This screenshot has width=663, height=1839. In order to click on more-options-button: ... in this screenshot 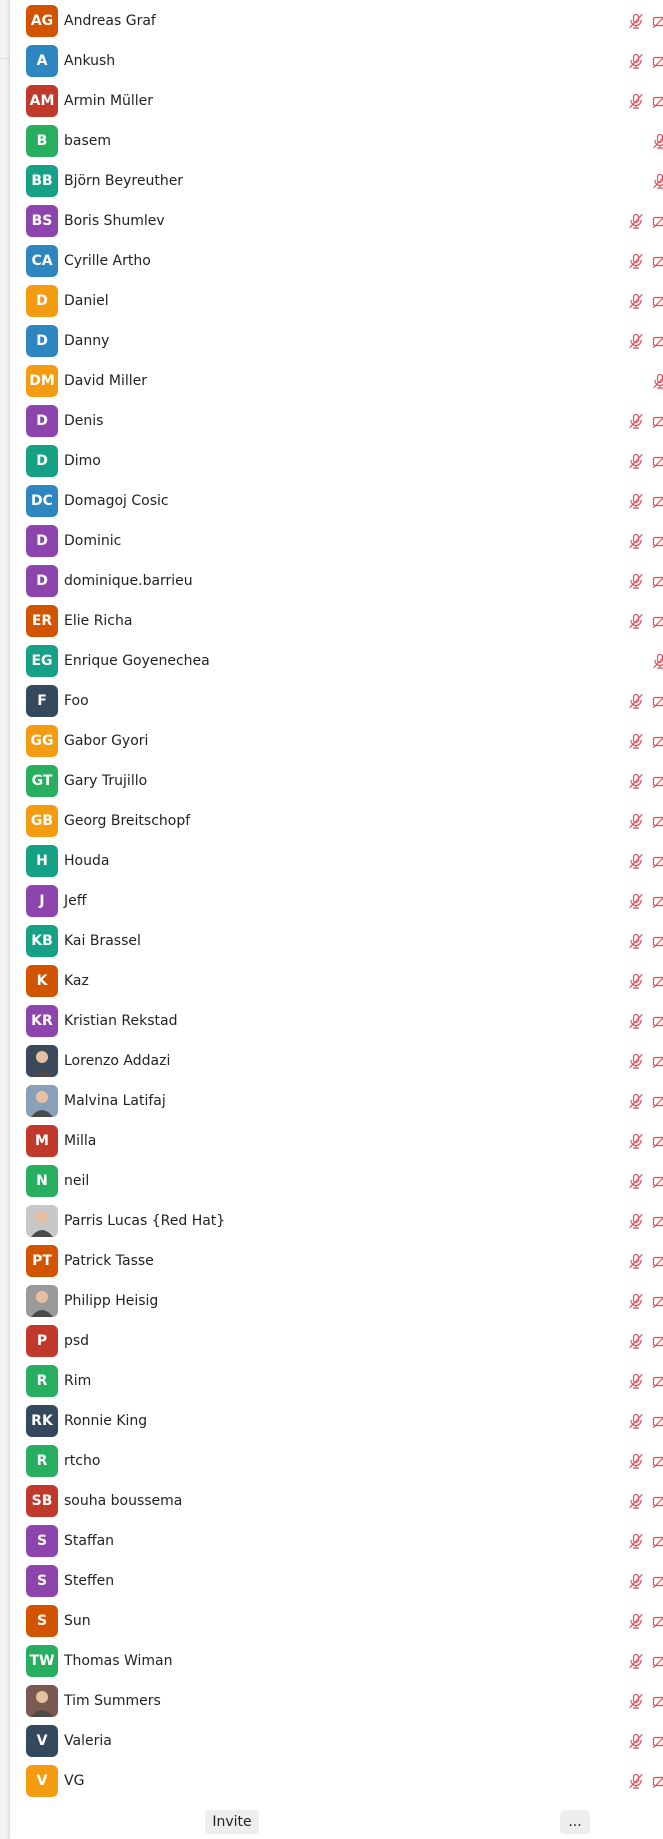, I will do `click(575, 1822)`.